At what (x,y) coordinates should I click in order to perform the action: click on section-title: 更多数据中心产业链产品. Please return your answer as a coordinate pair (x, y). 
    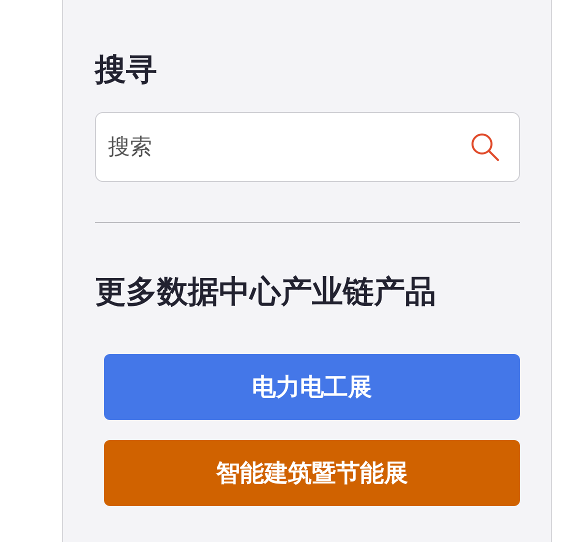
    Looking at the image, I should click on (266, 292).